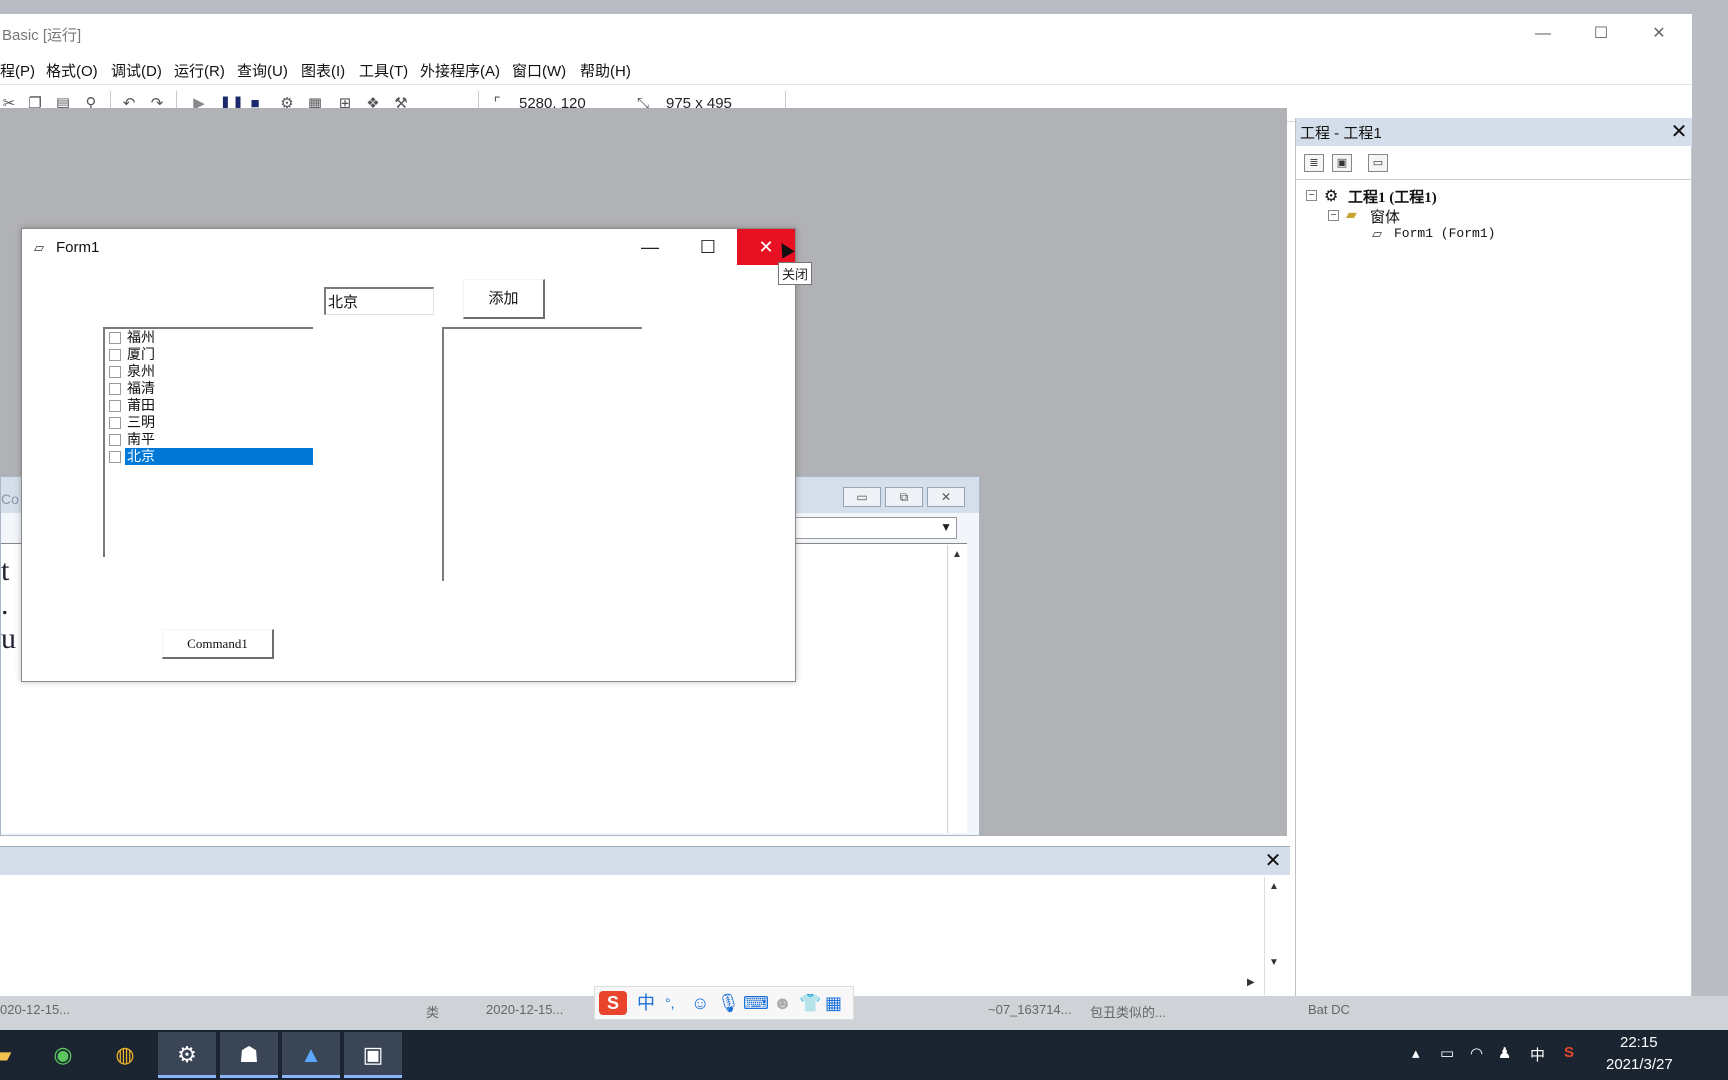 This screenshot has height=1080, width=1728. I want to click on list-item: 福州, so click(210, 337).